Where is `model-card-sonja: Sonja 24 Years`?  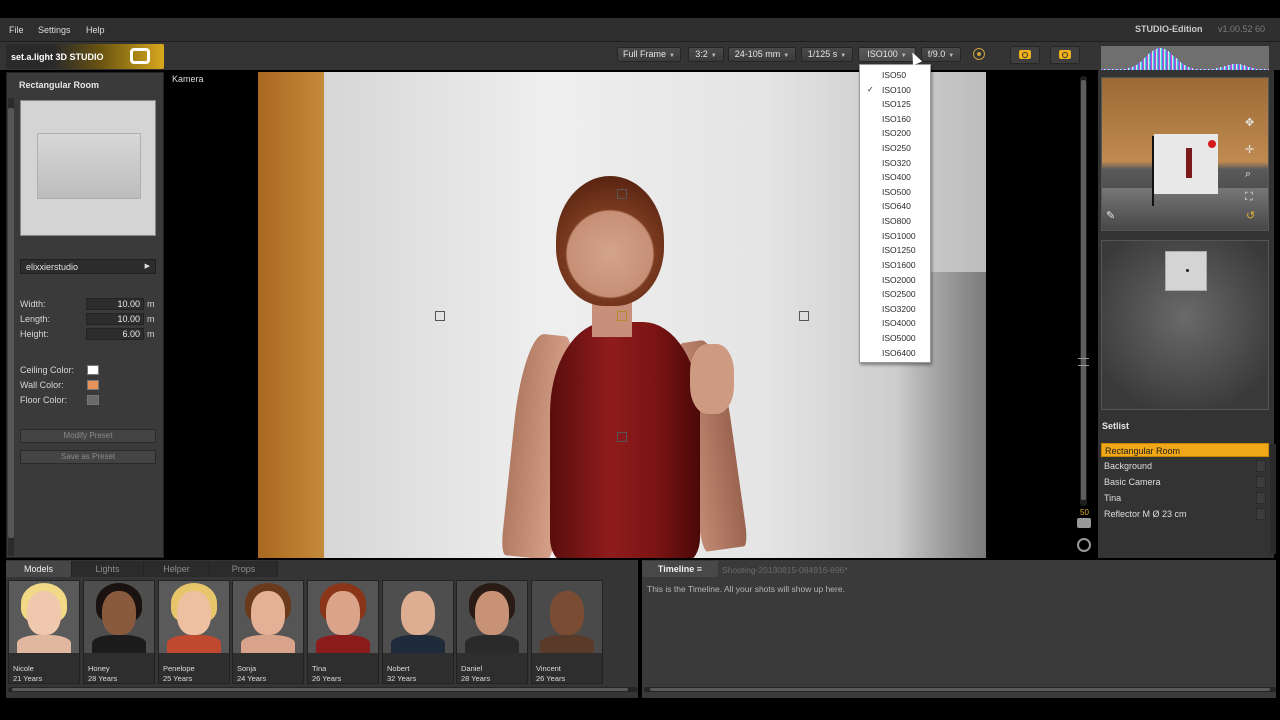
model-card-sonja: Sonja 24 Years is located at coordinates (268, 632).